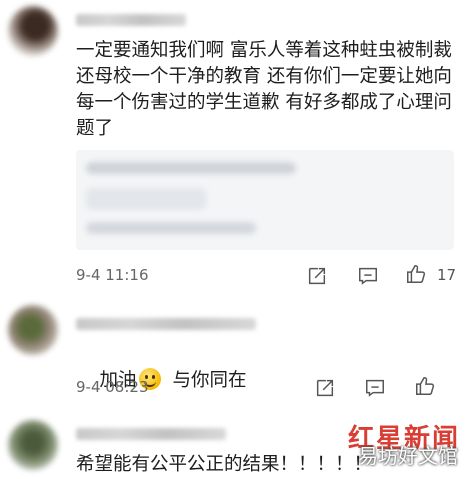 The width and height of the screenshot is (468, 479). What do you see at coordinates (408, 456) in the screenshot?
I see `watermark-caption: 易坊好文馆` at bounding box center [408, 456].